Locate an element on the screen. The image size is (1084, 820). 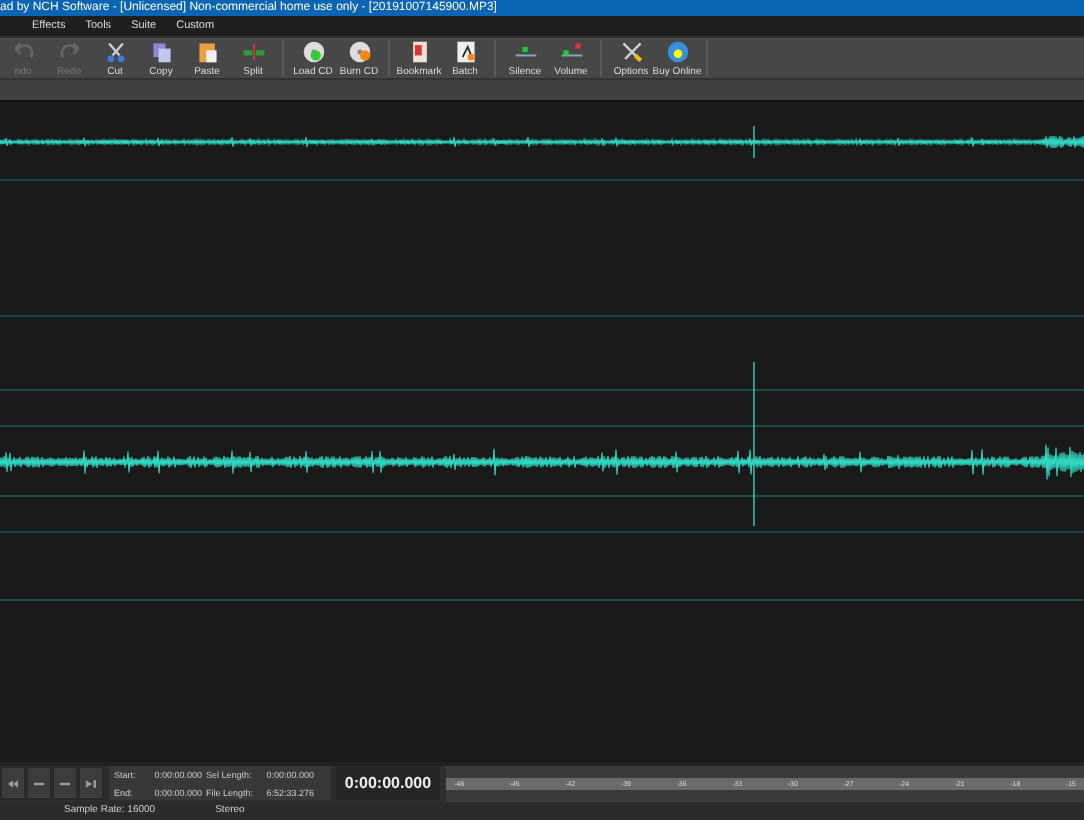
rewind-icon is located at coordinates (13, 783).